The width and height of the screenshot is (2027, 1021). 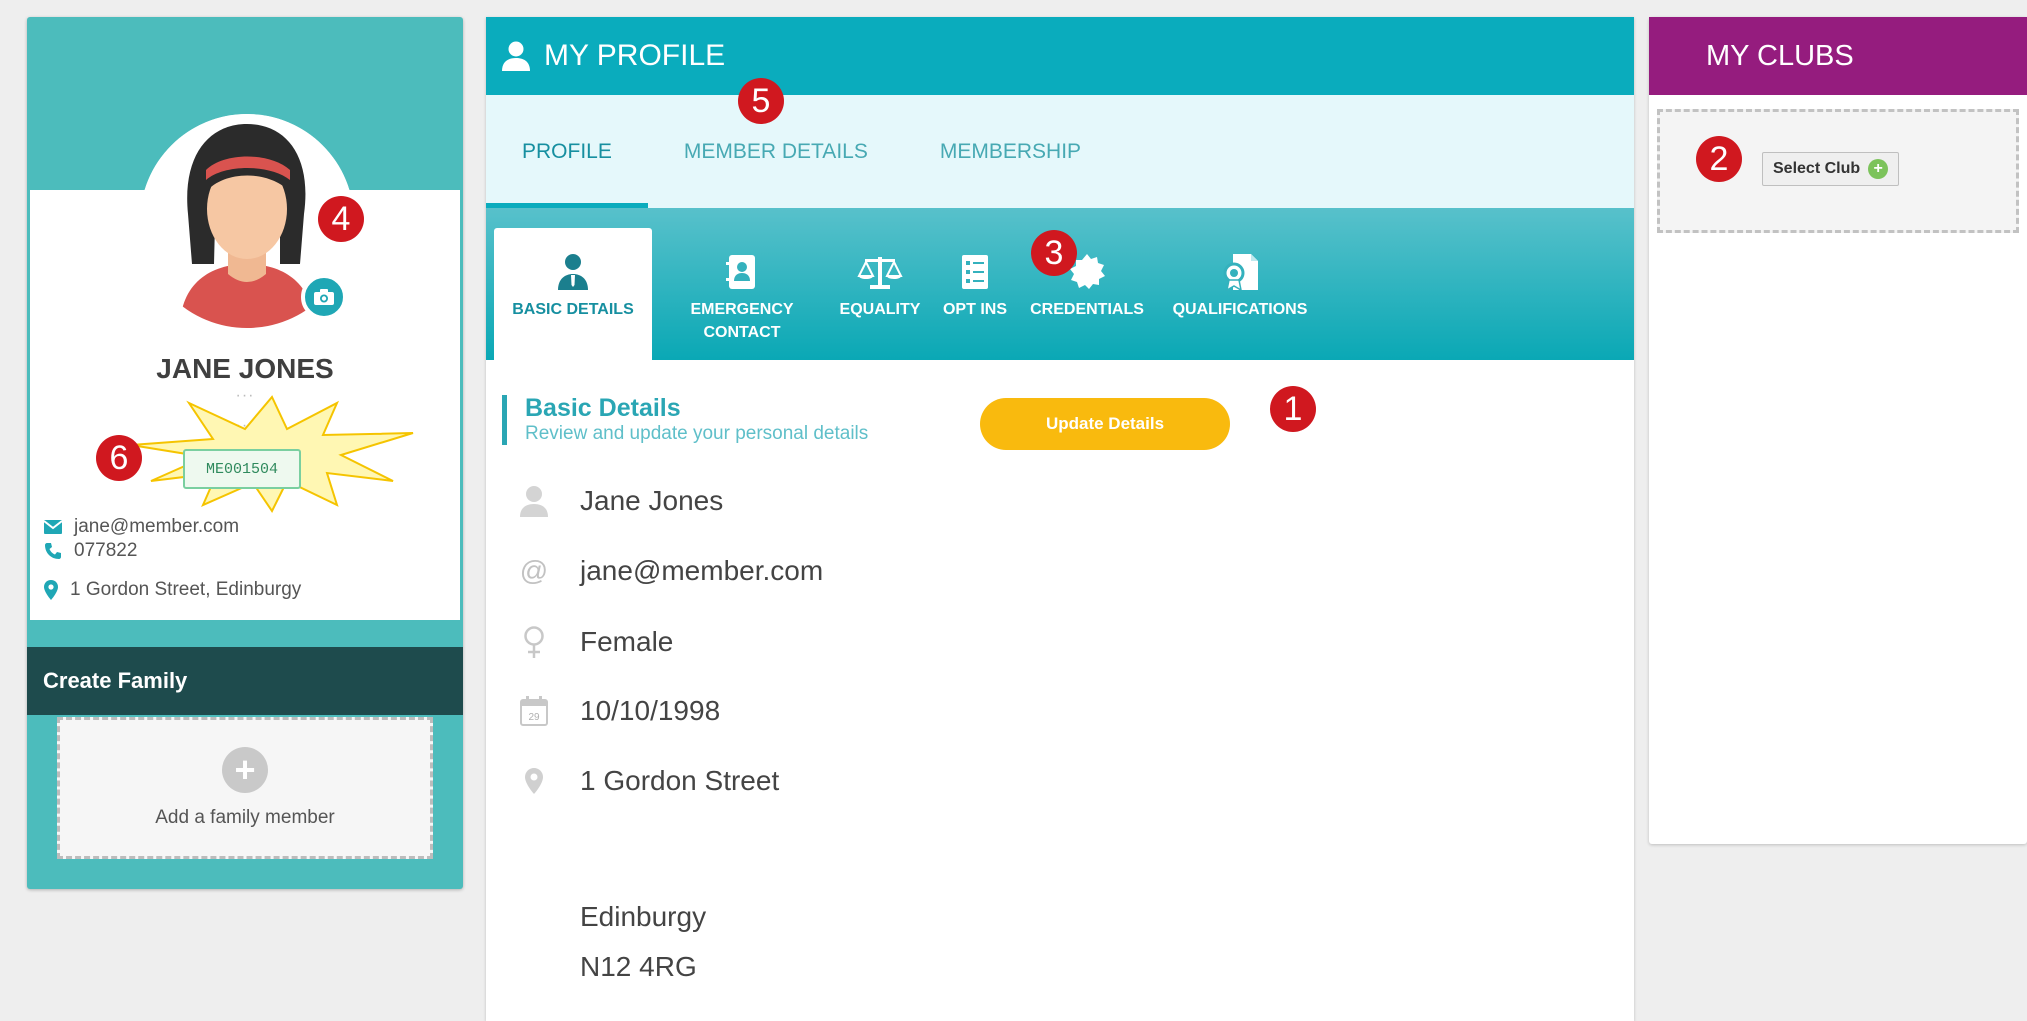 I want to click on contact-card-icon, so click(x=740, y=272).